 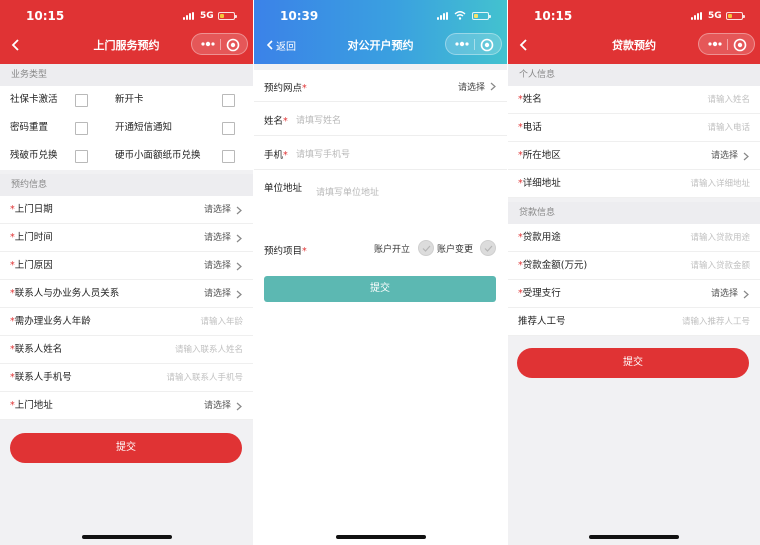 I want to click on wifi-icon, so click(x=460, y=15).